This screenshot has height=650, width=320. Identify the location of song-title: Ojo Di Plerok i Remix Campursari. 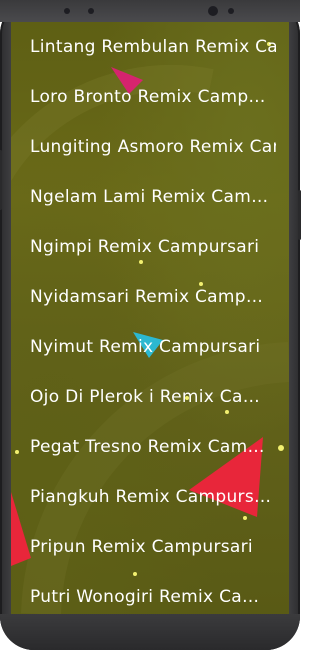
(150, 397).